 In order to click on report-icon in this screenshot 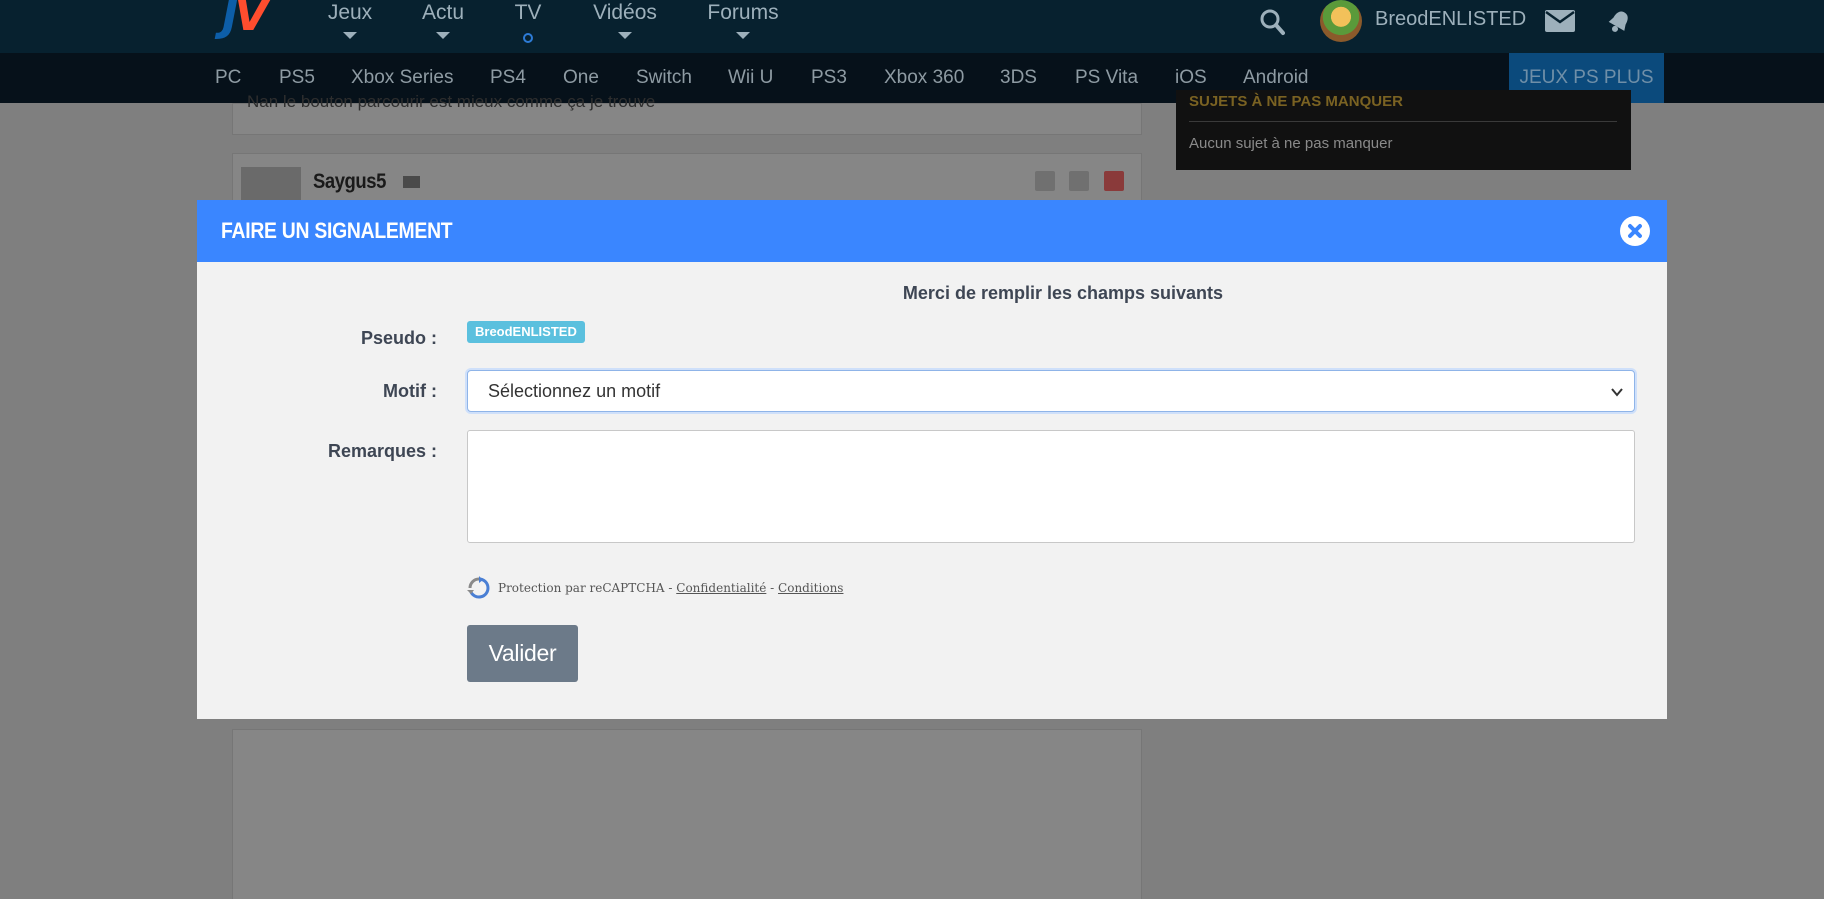, I will do `click(1114, 181)`.